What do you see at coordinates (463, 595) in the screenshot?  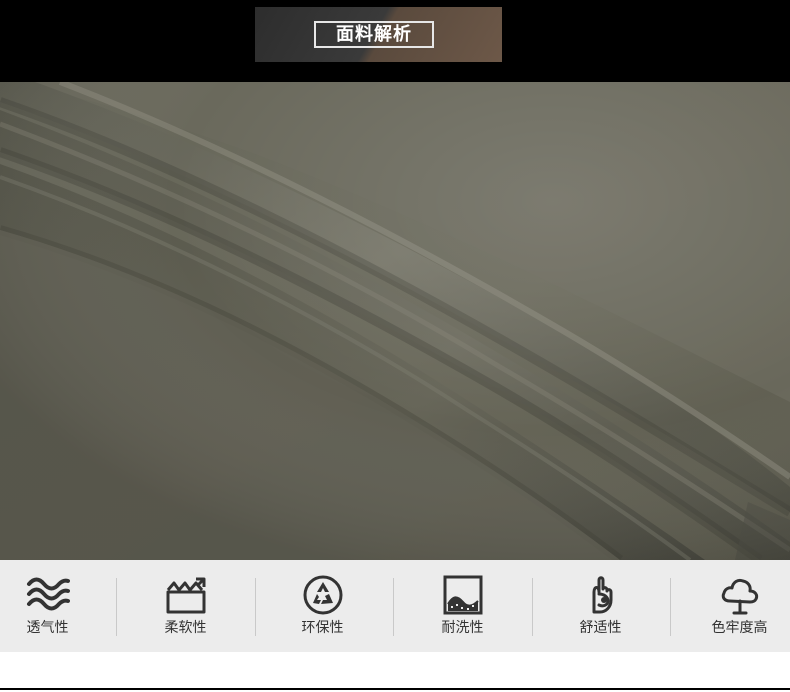 I see `washable-fabric-icon` at bounding box center [463, 595].